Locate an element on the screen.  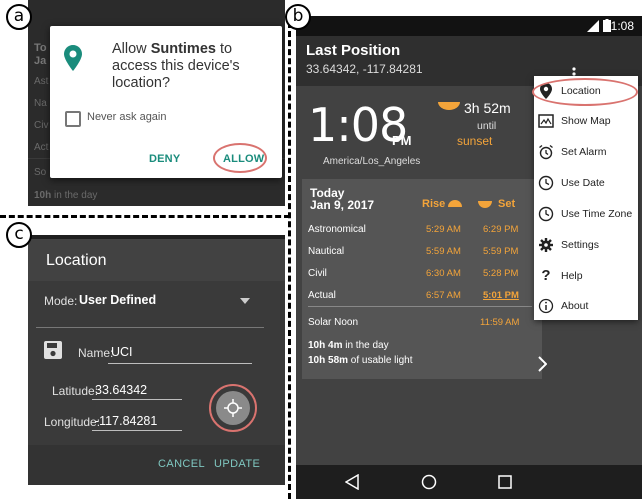
mode-select: User Defined is located at coordinates (117, 300).